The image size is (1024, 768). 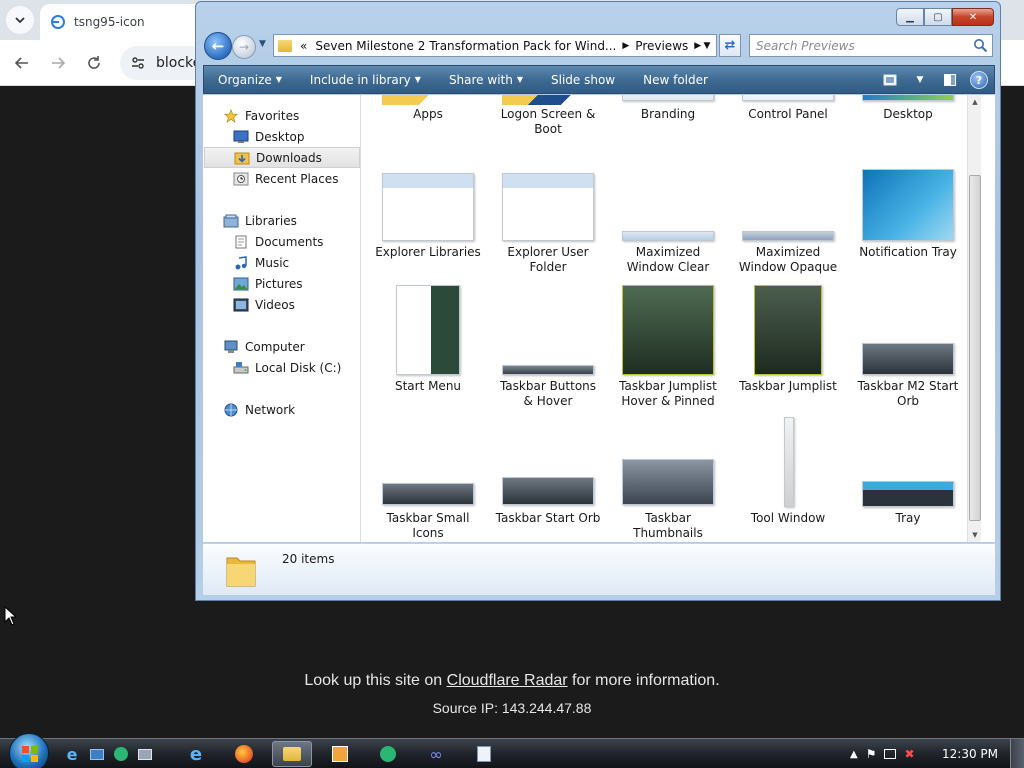 What do you see at coordinates (974, 102) in the screenshot?
I see `scroll-up-icon: ▲` at bounding box center [974, 102].